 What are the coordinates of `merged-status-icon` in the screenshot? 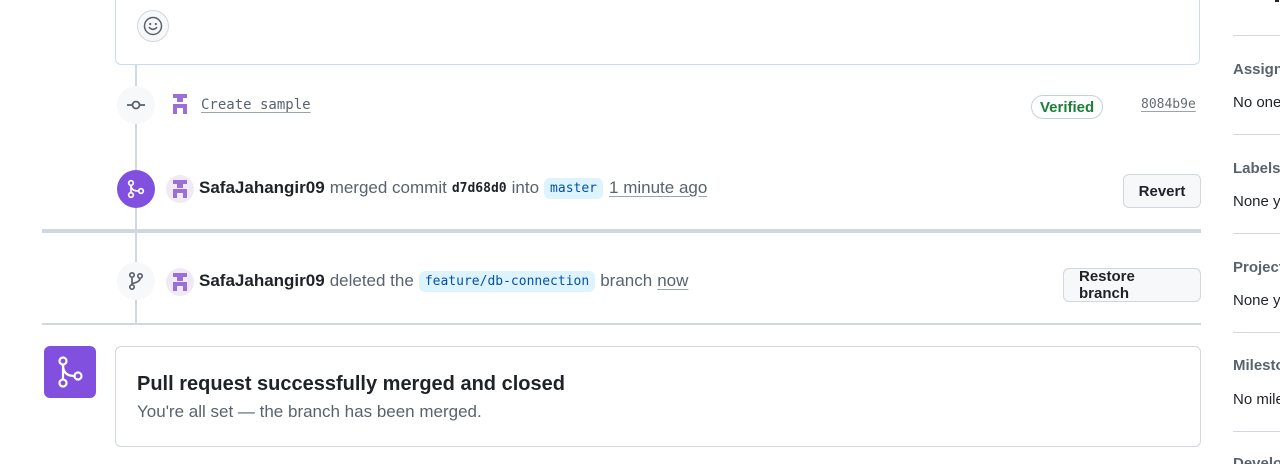 It's located at (70, 372).